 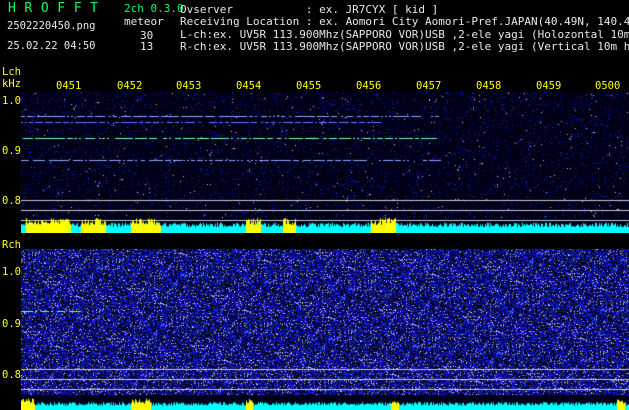 I want to click on time-tick: 0456, so click(x=369, y=86).